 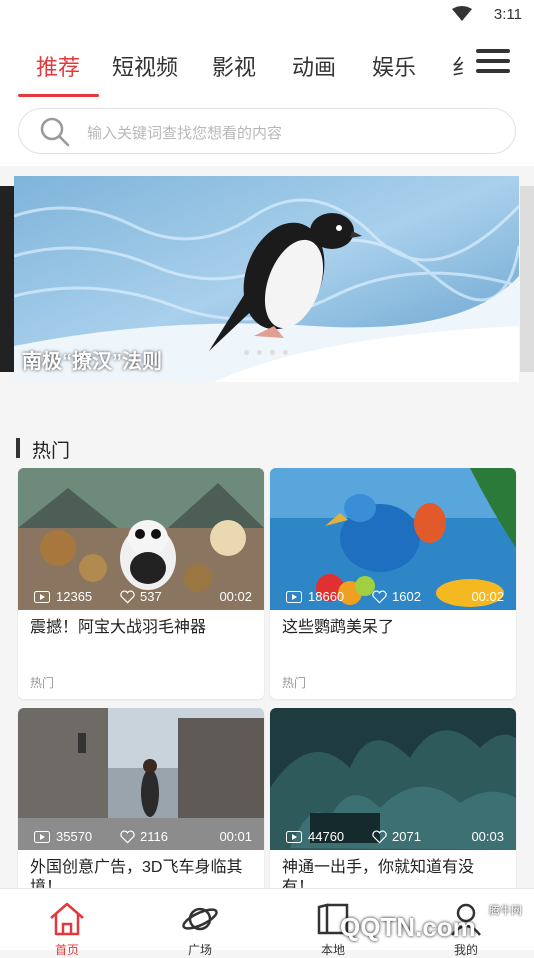 I want to click on menu-button, so click(x=494, y=61).